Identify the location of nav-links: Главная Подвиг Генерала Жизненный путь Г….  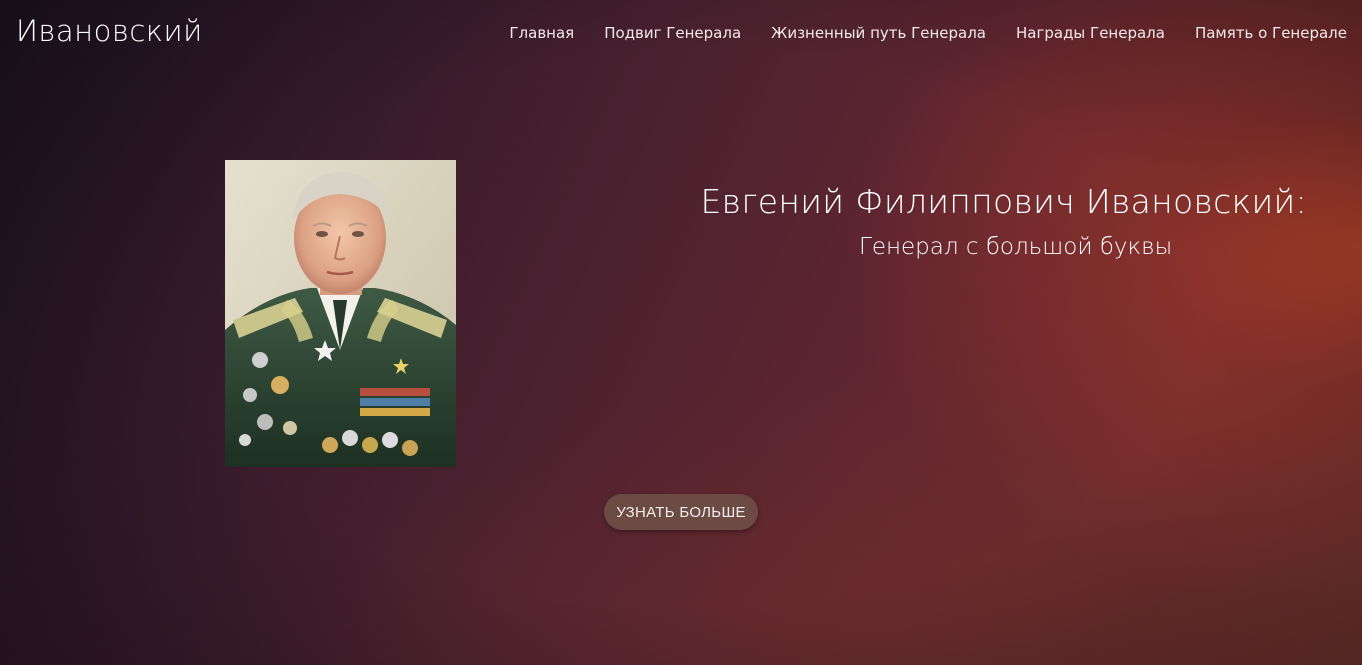
(928, 33).